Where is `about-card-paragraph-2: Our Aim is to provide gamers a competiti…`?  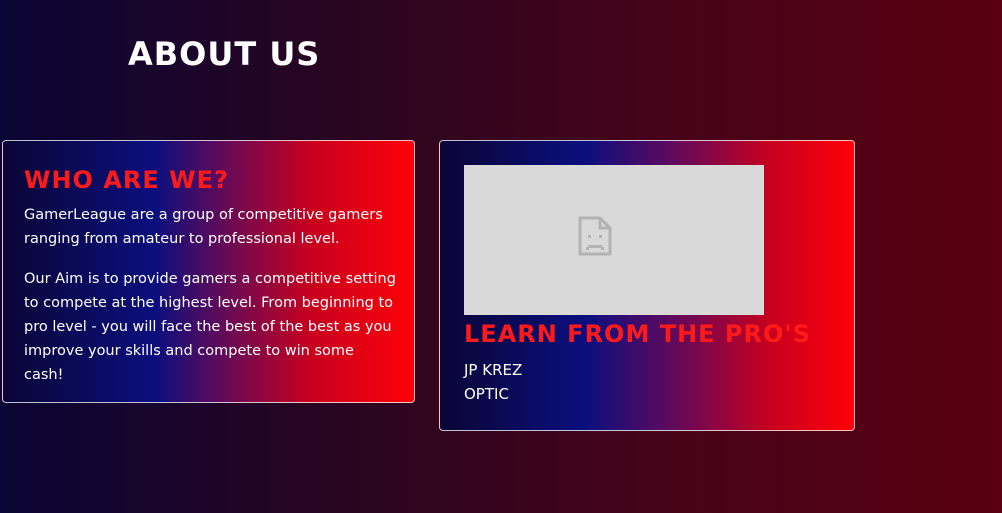
about-card-paragraph-2: Our Aim is to provide gamers a competiti… is located at coordinates (210, 327).